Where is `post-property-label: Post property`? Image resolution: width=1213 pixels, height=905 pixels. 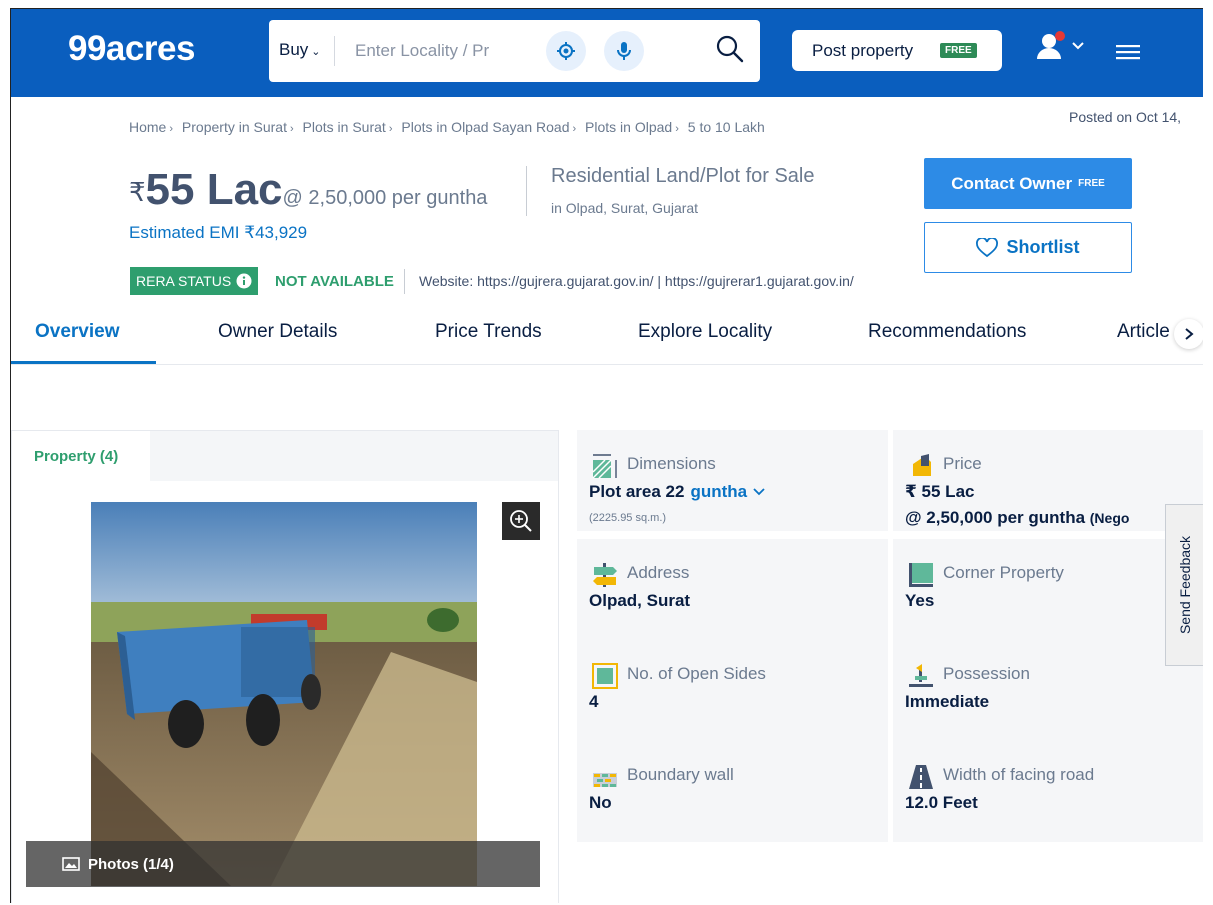
post-property-label: Post property is located at coordinates (863, 50).